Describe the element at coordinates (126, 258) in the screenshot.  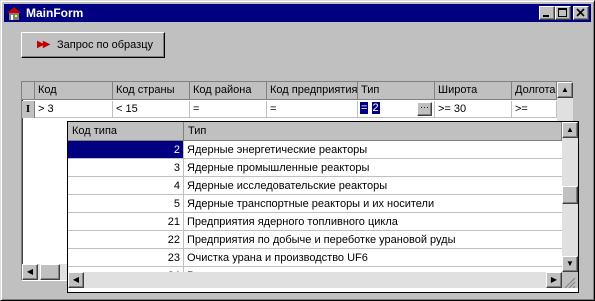
I see `lookup-code: 23` at that location.